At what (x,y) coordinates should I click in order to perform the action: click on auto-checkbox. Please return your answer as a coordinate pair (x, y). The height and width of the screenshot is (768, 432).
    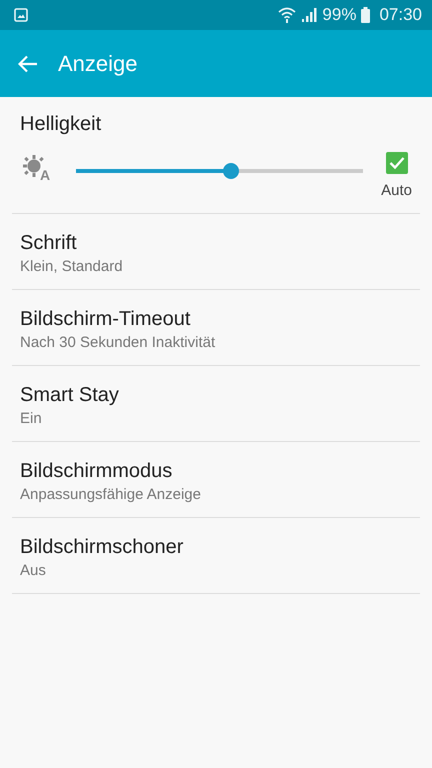
    Looking at the image, I should click on (397, 163).